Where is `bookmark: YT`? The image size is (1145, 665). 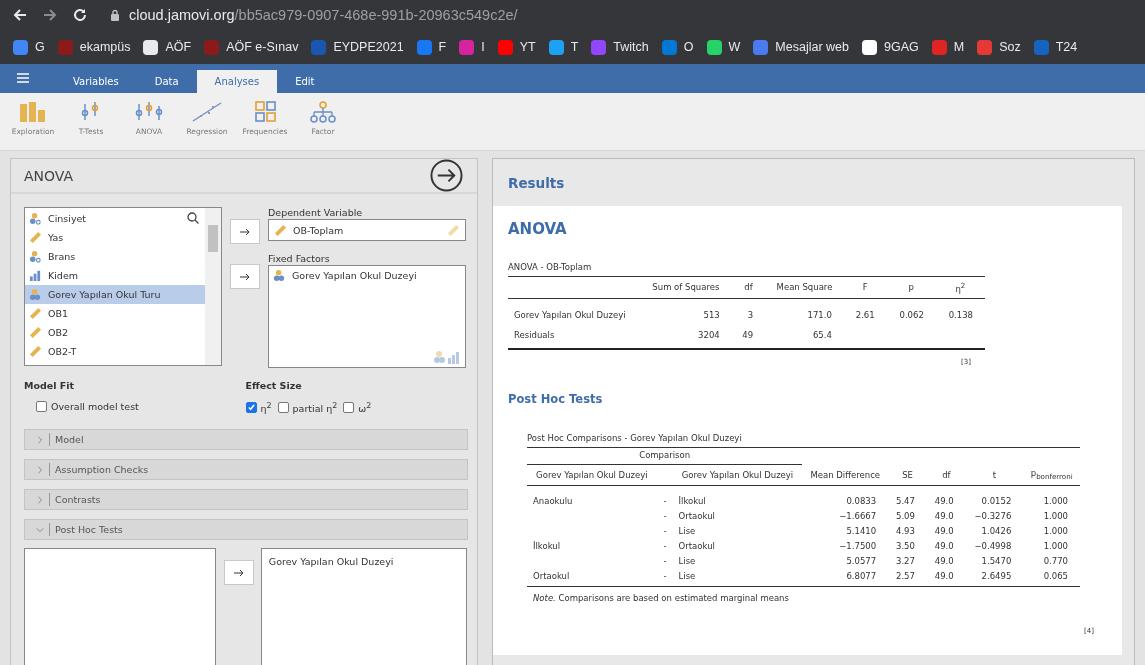
bookmark: YT is located at coordinates (516, 47).